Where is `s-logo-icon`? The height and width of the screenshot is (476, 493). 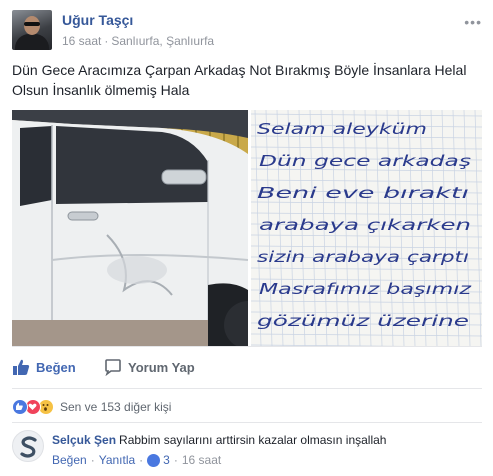
s-logo-icon is located at coordinates (28, 447).